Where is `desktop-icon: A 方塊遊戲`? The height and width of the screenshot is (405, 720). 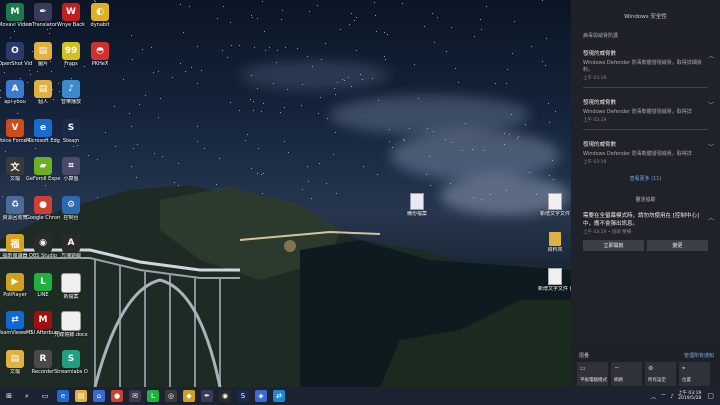 desktop-icon: A 方塊遊戲 is located at coordinates (71, 246).